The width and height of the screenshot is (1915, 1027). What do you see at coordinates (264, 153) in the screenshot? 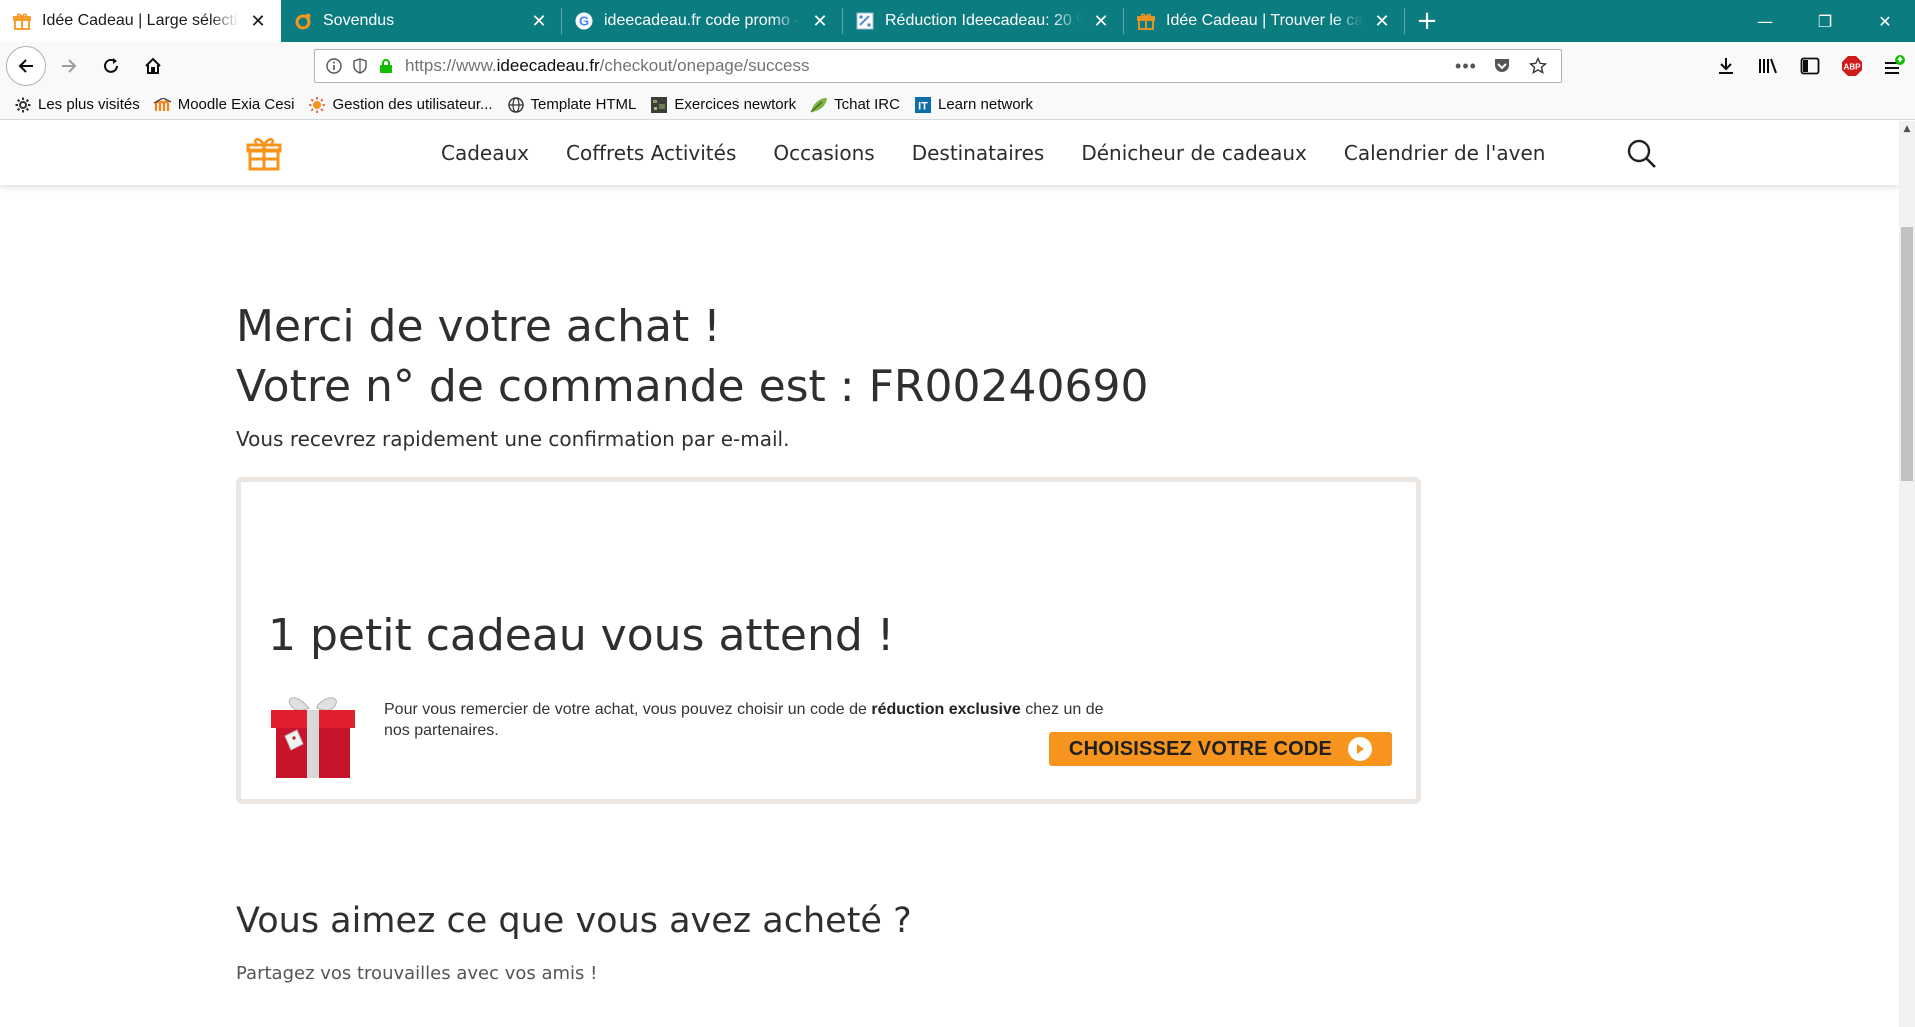
I see `site-logo-gift-icon` at bounding box center [264, 153].